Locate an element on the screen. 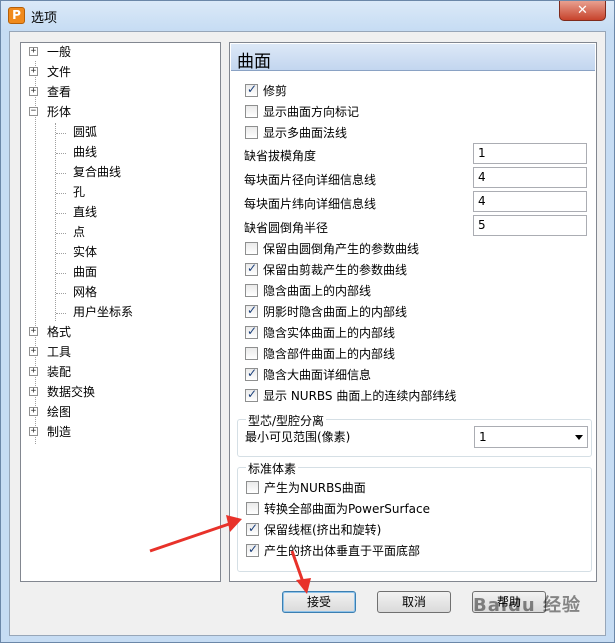 The width and height of the screenshot is (615, 643). accept-button: 接受 is located at coordinates (319, 602).